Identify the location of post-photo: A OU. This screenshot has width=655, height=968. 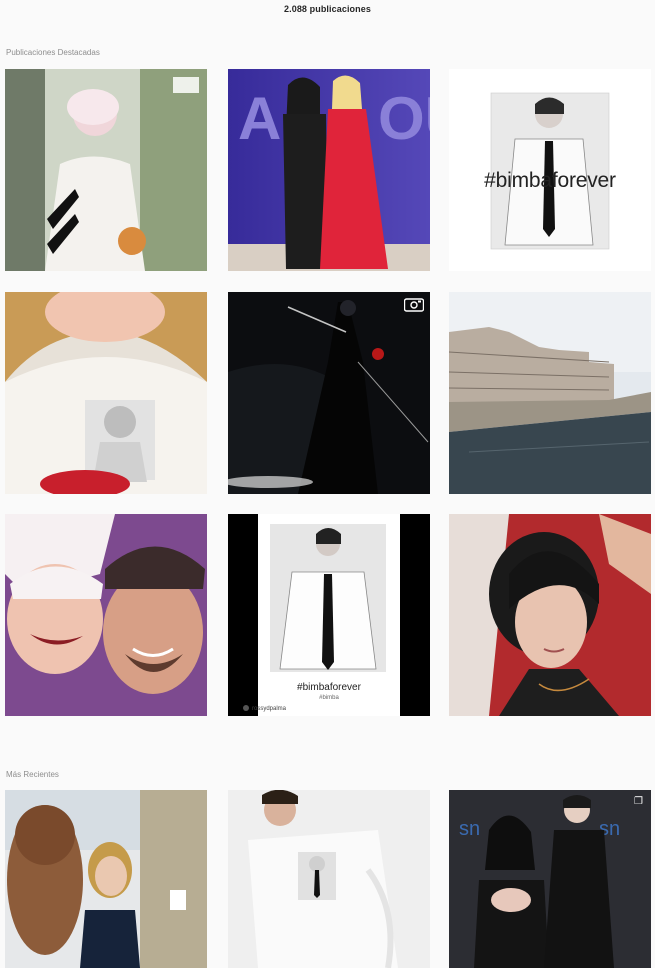
(329, 170).